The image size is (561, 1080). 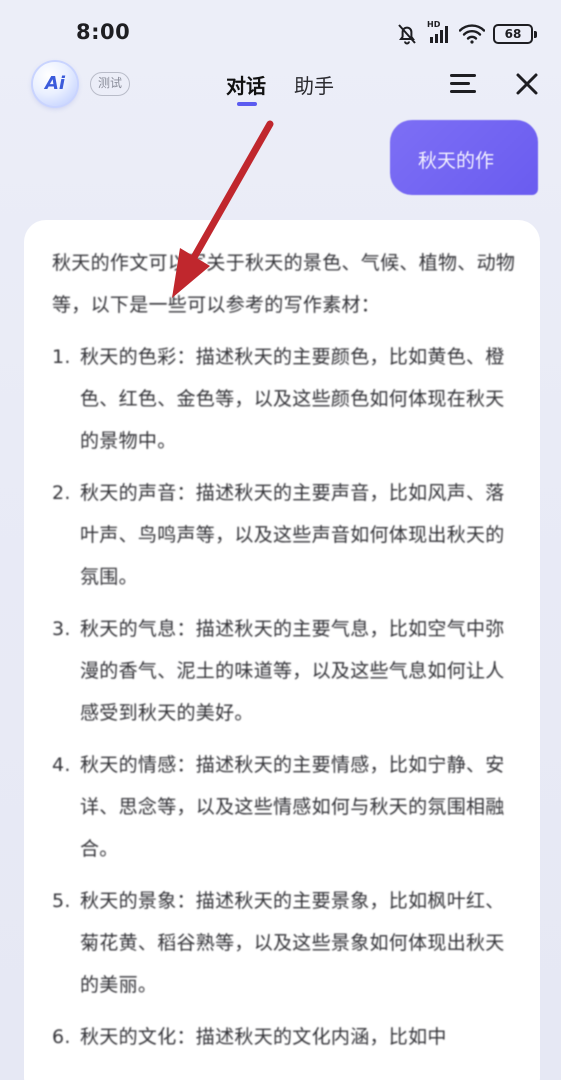 I want to click on list-item-number: 4., so click(x=61, y=765).